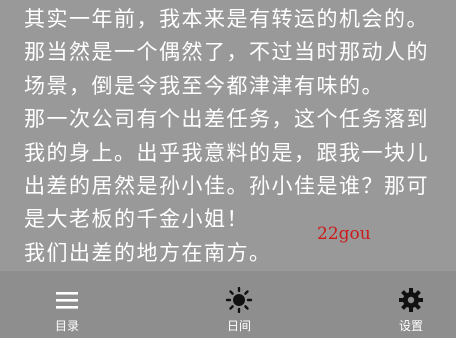 The width and height of the screenshot is (456, 338). I want to click on toolbar-label: 日间, so click(238, 326).